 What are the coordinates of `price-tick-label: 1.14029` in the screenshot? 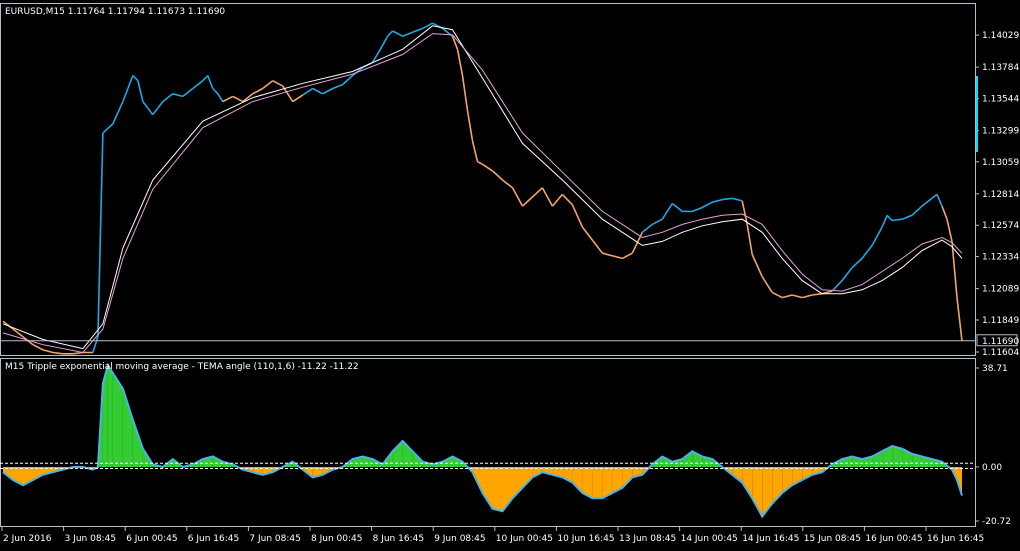 It's located at (1000, 36).